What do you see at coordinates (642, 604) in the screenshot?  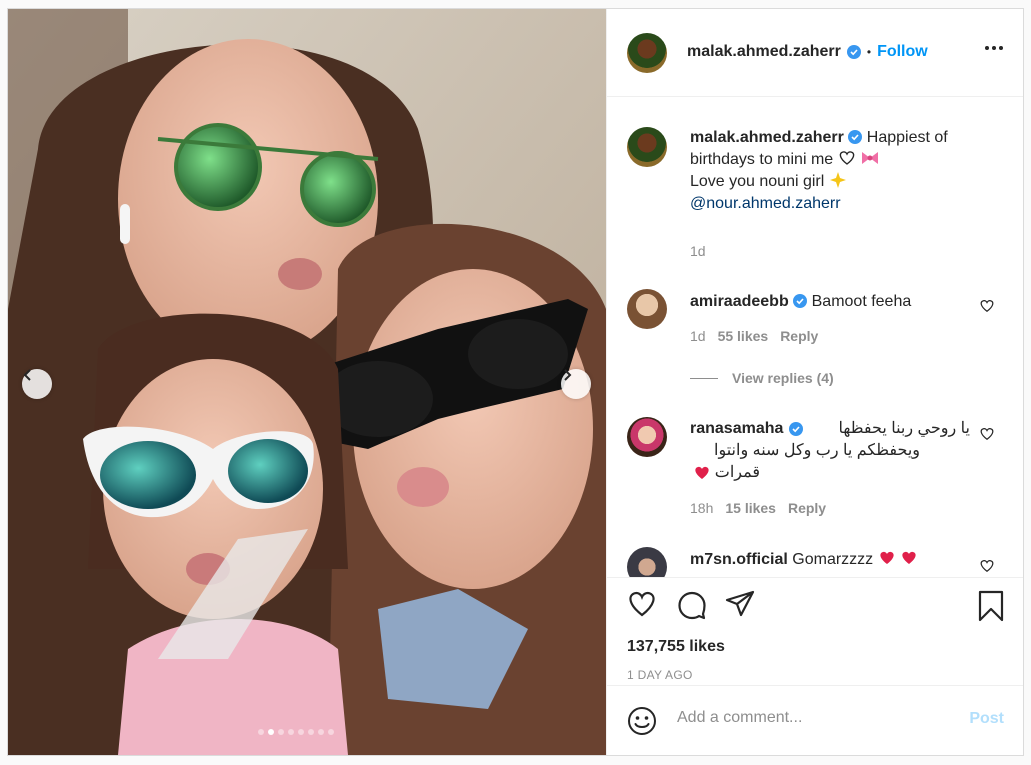 I see `like-heart-icon` at bounding box center [642, 604].